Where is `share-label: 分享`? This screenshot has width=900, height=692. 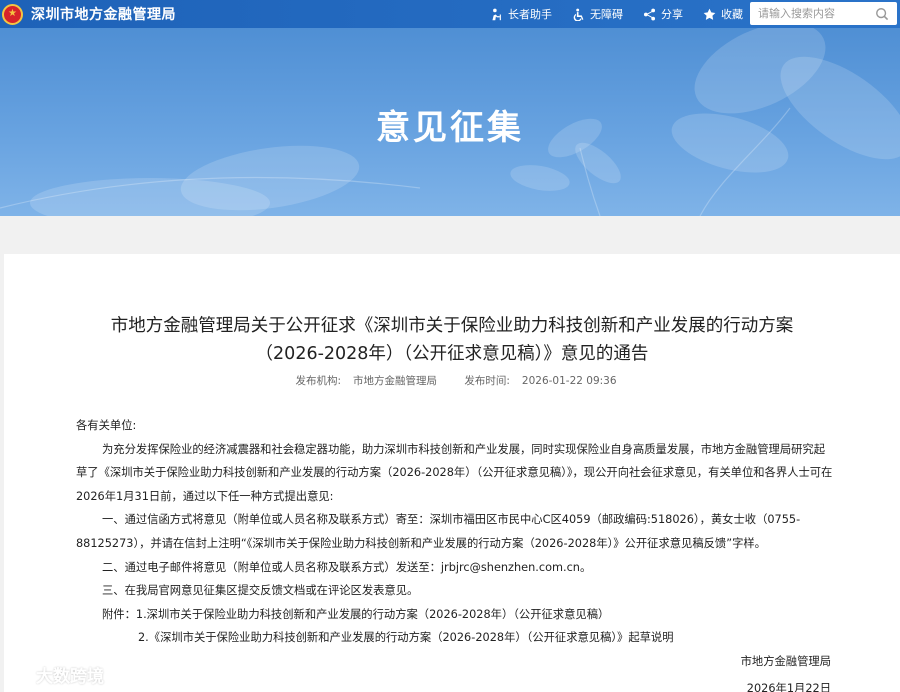
share-label: 分享 is located at coordinates (672, 14).